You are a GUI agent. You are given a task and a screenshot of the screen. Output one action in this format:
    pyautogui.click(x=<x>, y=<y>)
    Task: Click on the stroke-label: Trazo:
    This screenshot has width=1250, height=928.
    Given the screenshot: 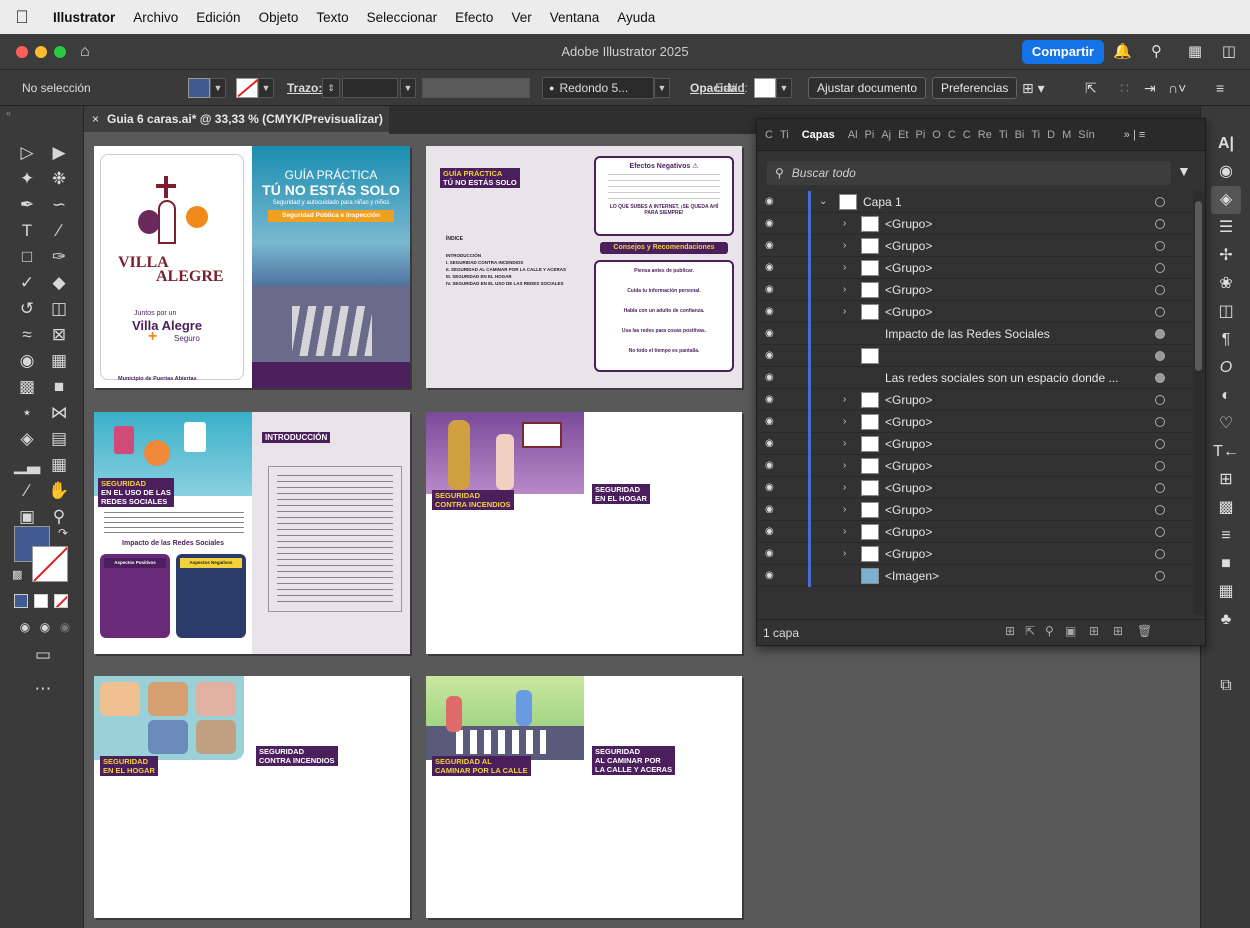 What is the action you would take?
    pyautogui.click(x=304, y=88)
    